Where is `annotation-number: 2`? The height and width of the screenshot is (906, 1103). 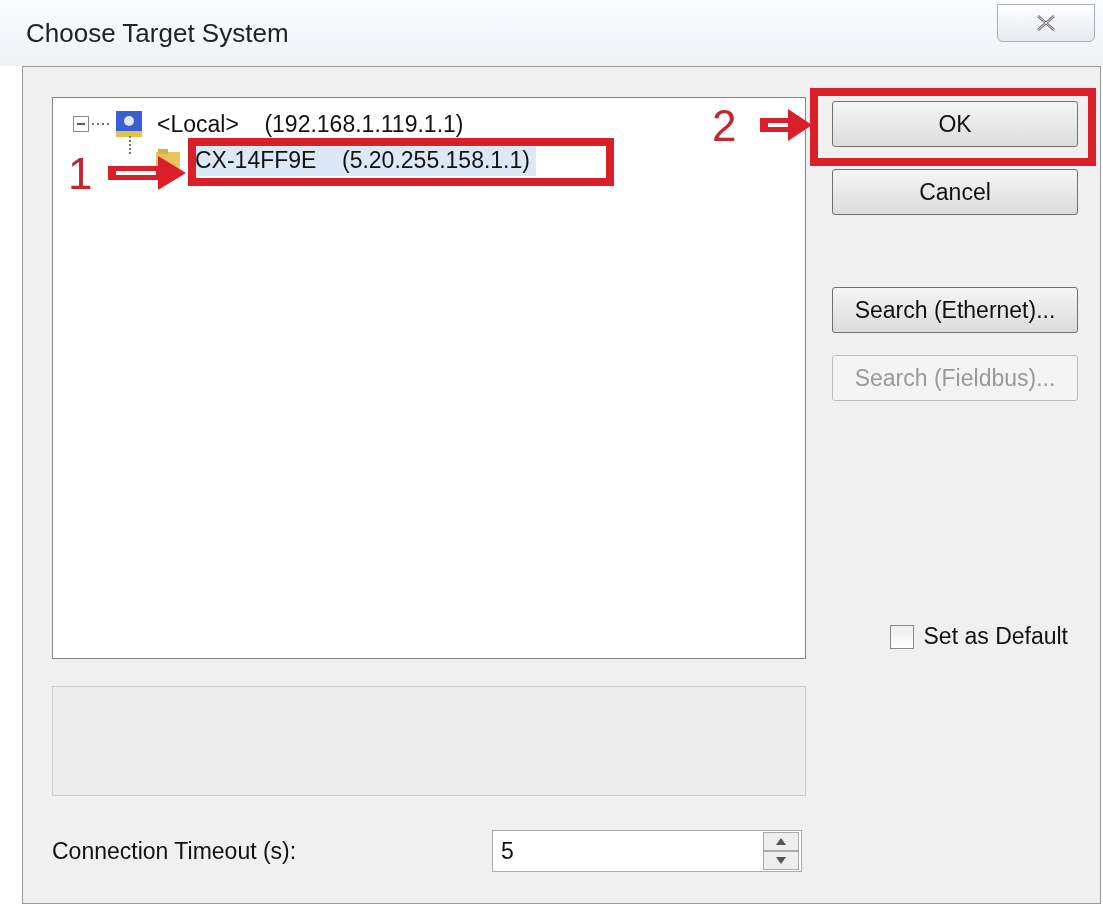
annotation-number: 2 is located at coordinates (724, 126).